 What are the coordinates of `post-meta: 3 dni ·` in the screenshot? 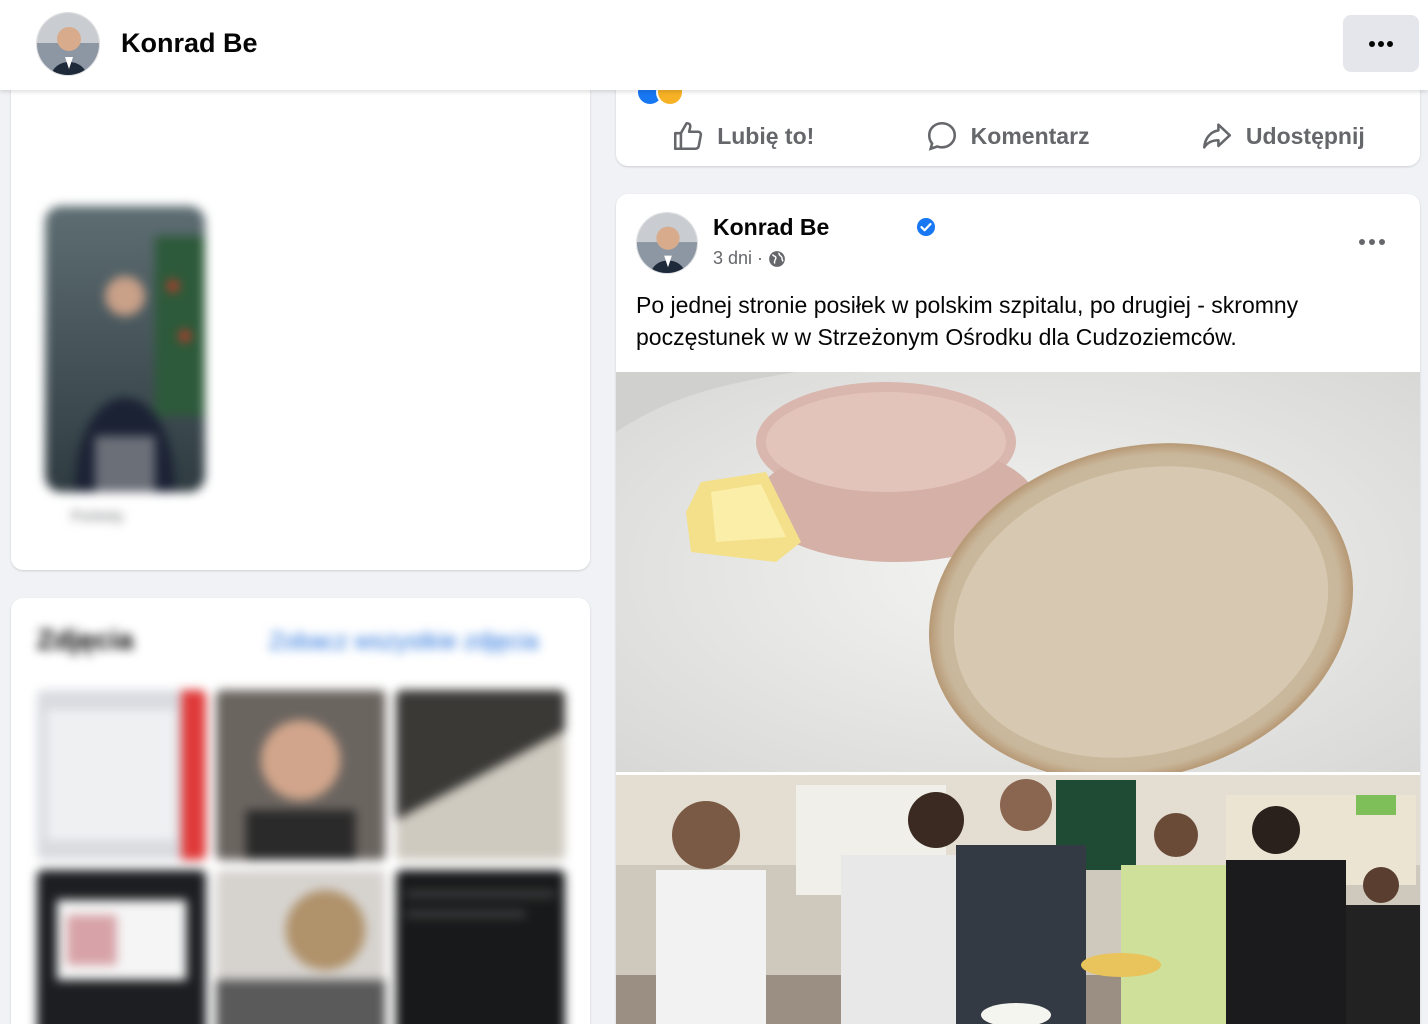 It's located at (749, 258).